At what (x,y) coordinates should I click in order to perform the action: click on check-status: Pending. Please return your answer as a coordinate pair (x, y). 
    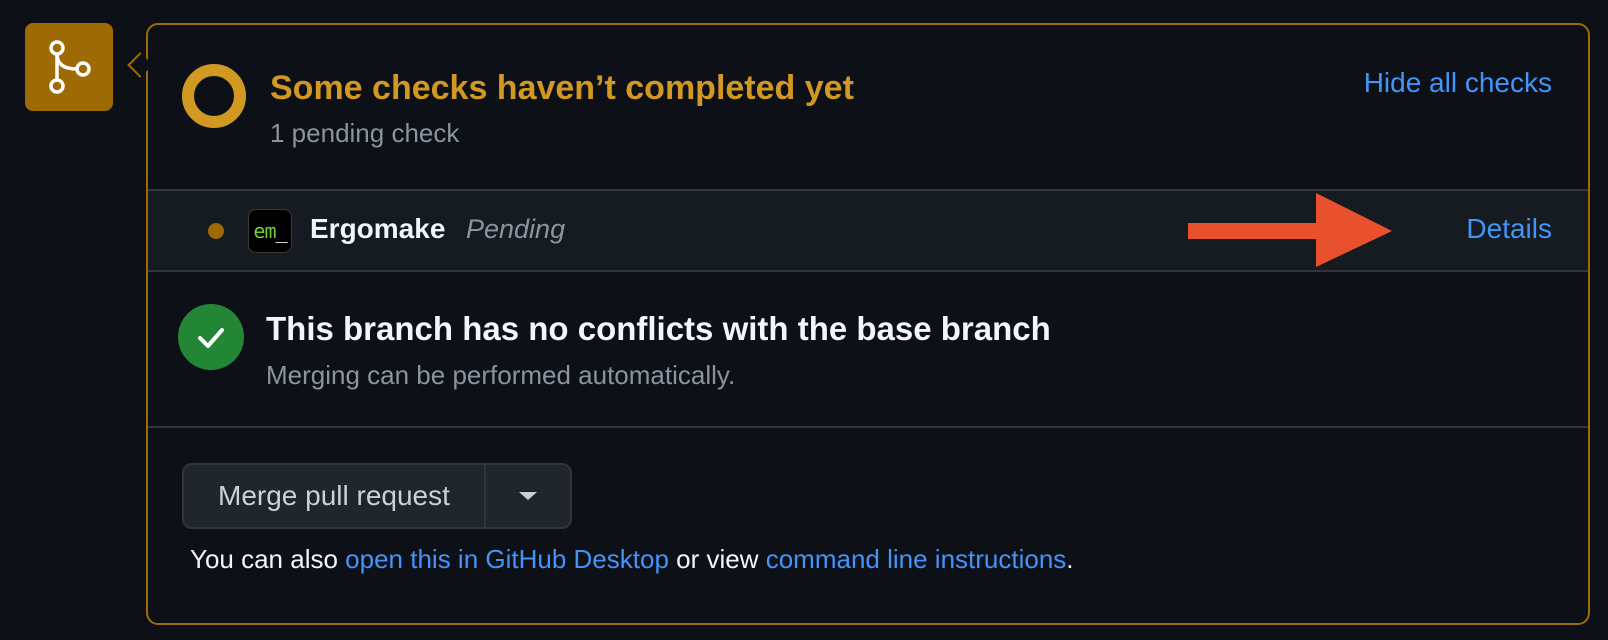
    Looking at the image, I should click on (516, 229).